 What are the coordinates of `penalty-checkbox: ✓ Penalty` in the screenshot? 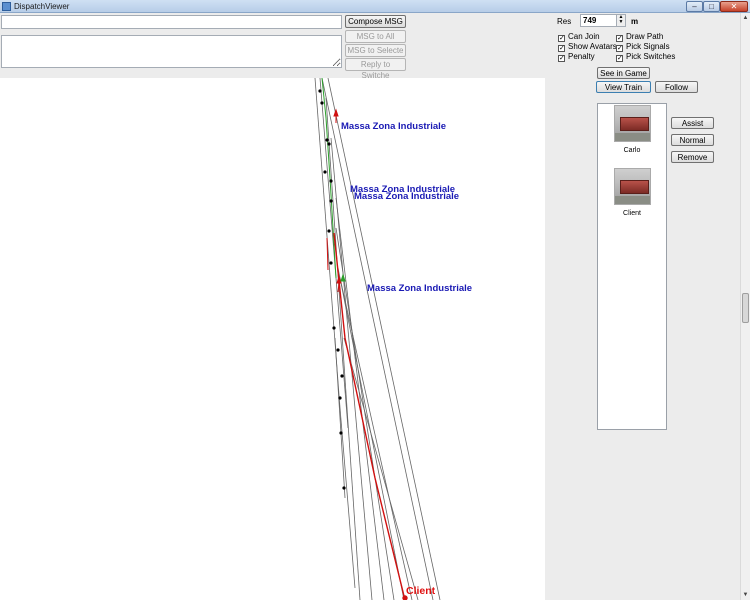 It's located at (576, 57).